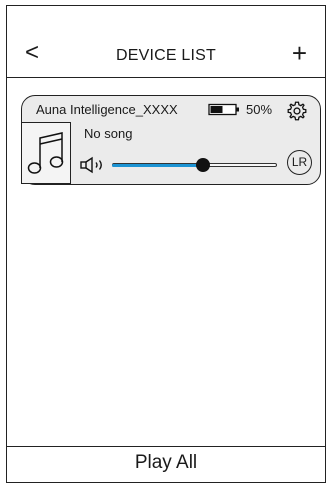  Describe the element at coordinates (95, 165) in the screenshot. I see `speaker-icon` at that location.